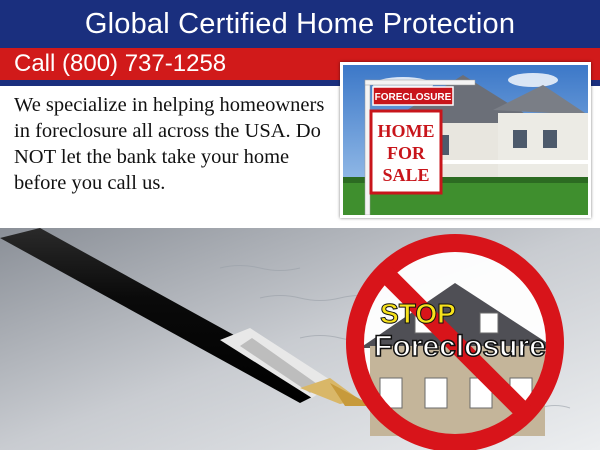 Image resolution: width=600 pixels, height=450 pixels. I want to click on foreclosure-text: Foreclosure, so click(460, 346).